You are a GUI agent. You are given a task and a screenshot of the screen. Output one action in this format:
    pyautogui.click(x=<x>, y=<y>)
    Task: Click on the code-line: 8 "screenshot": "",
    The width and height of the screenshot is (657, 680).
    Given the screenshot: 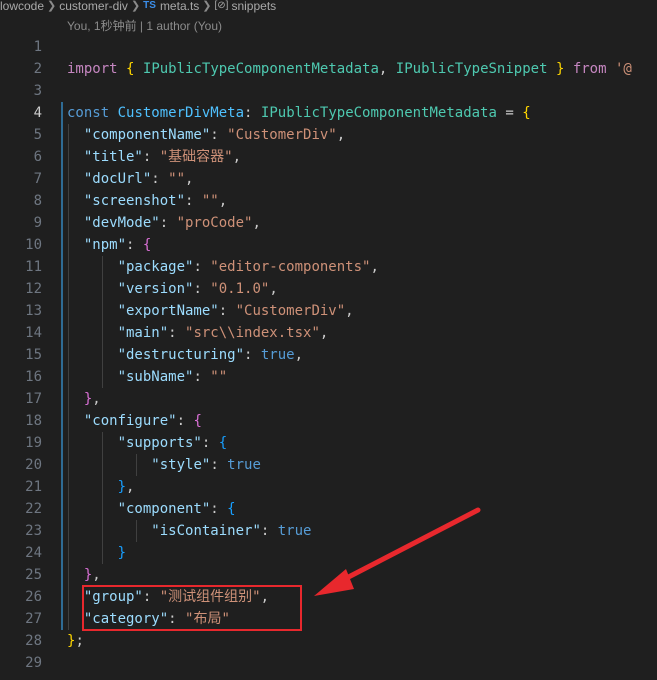 What is the action you would take?
    pyautogui.click(x=130, y=201)
    